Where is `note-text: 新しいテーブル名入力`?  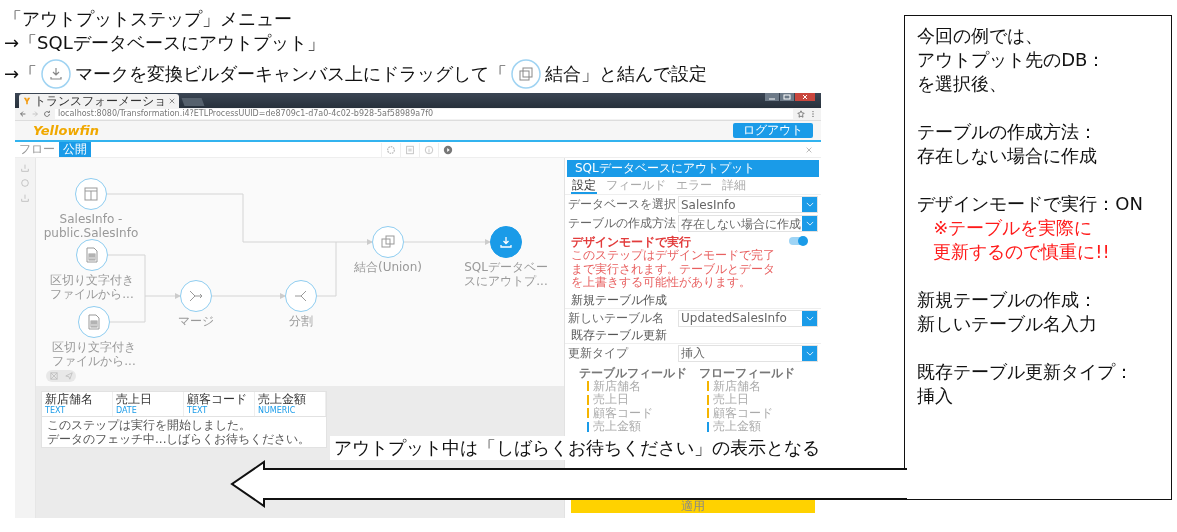
note-text: 新しいテーブル名入力 is located at coordinates (1008, 324).